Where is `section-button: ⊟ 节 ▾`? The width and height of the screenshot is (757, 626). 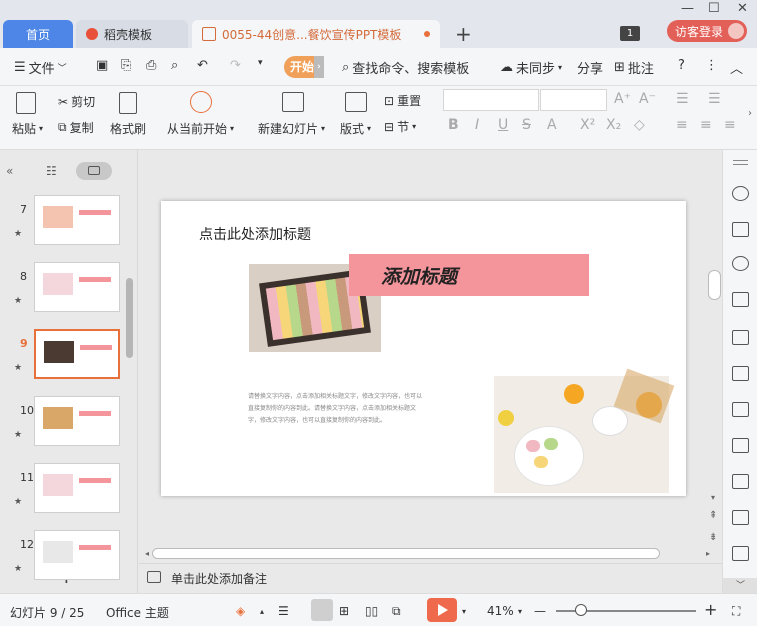 section-button: ⊟ 节 ▾ is located at coordinates (400, 126).